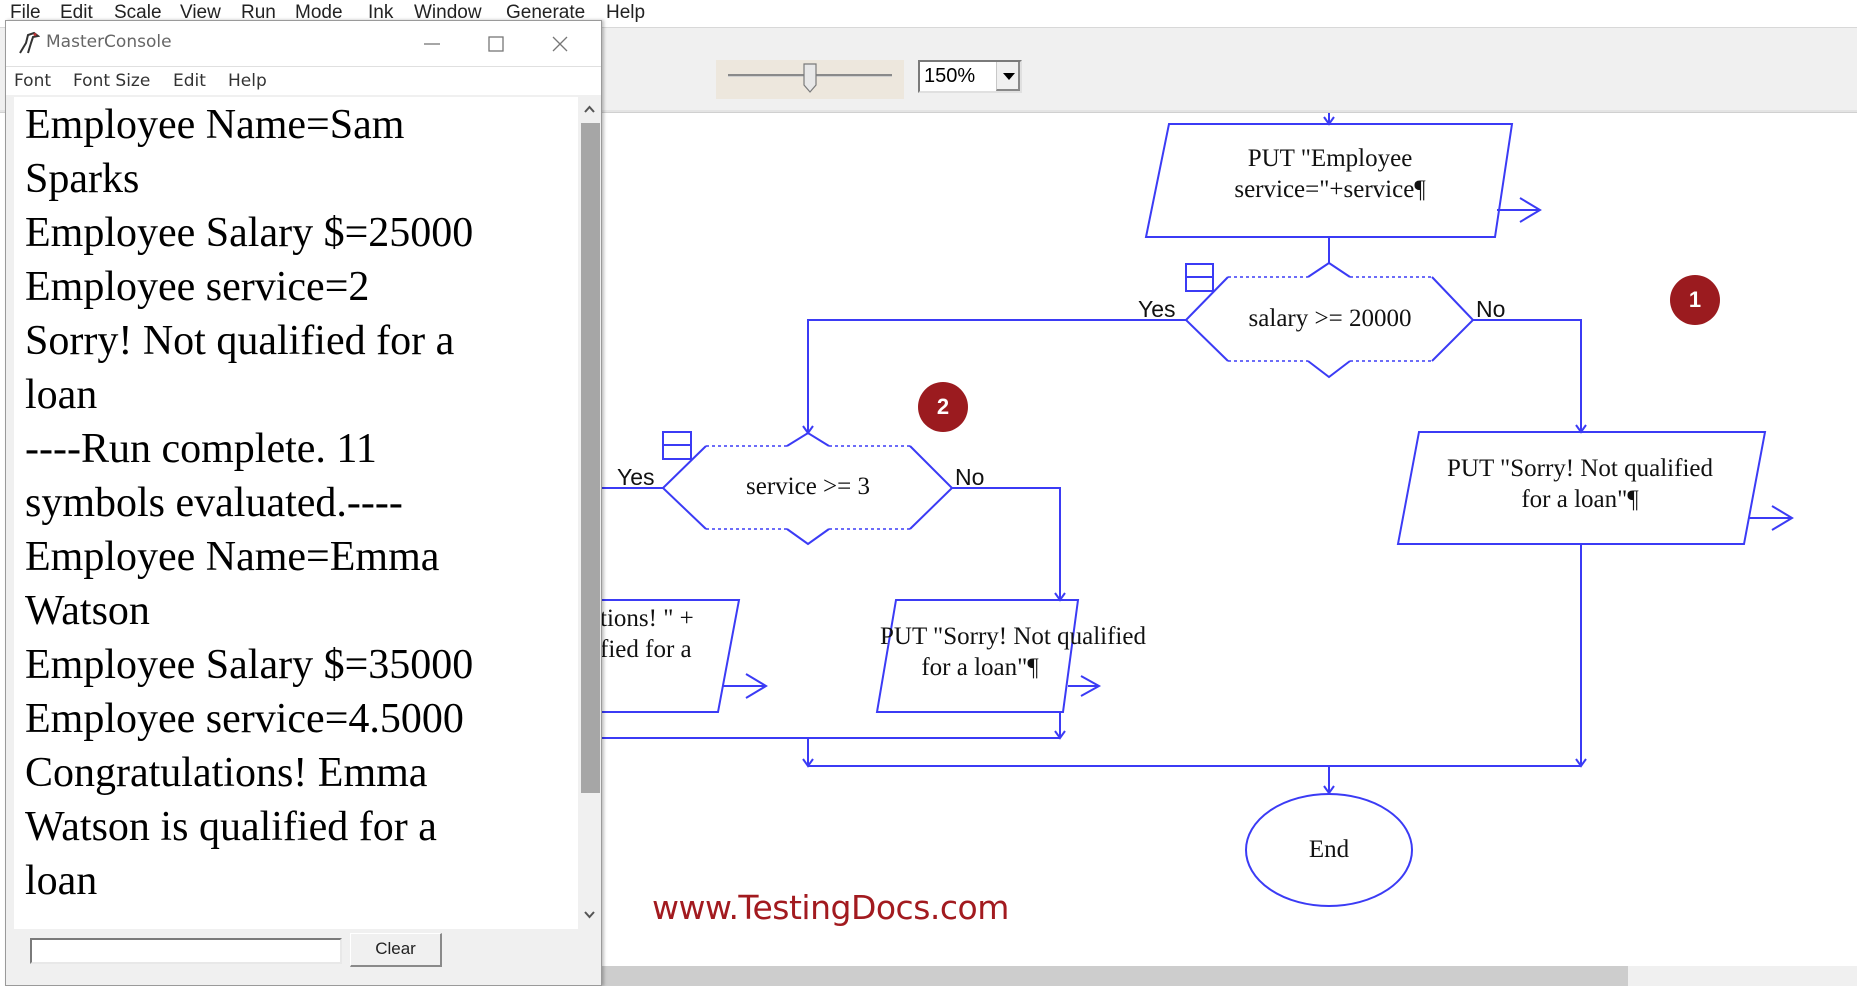 Image resolution: width=1857 pixels, height=986 pixels. I want to click on close-button, so click(560, 44).